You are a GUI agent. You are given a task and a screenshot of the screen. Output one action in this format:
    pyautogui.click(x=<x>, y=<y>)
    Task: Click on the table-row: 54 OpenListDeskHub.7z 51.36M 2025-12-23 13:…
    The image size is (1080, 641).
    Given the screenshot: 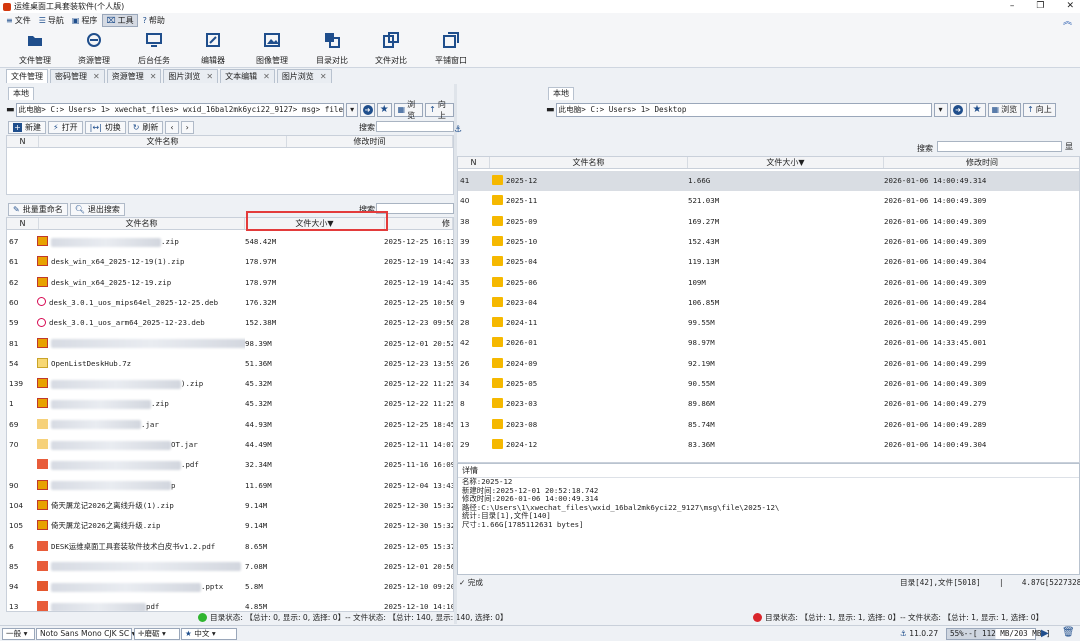 What is the action you would take?
    pyautogui.click(x=230, y=364)
    